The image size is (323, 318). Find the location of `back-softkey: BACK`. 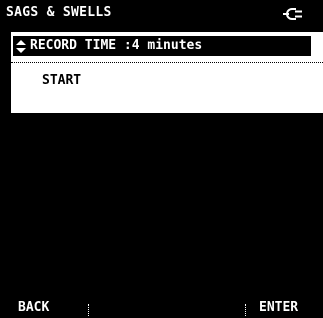

back-softkey: BACK is located at coordinates (33, 308).